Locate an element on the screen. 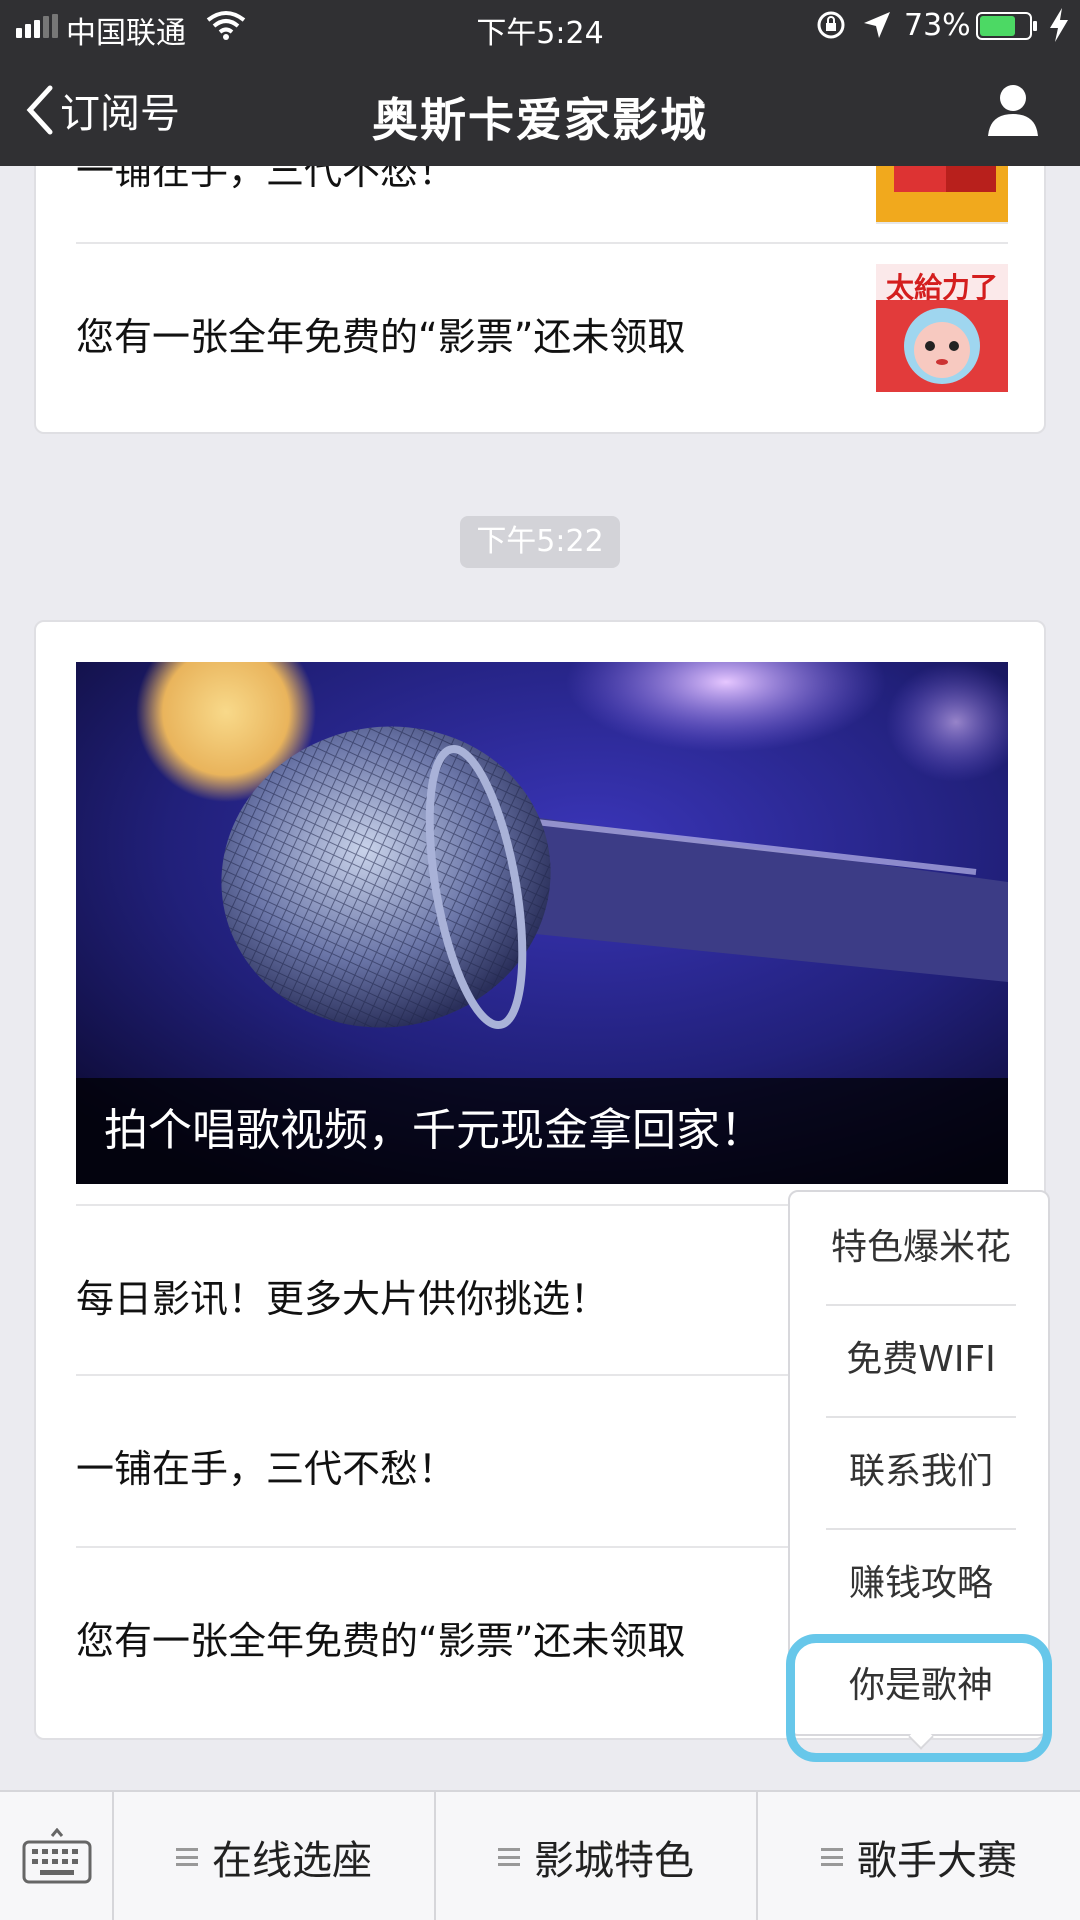 Image resolution: width=1080 pixels, height=1920 pixels. bottom-menu-bar: 在线选座 影城特色 歌手大赛 is located at coordinates (540, 1855).